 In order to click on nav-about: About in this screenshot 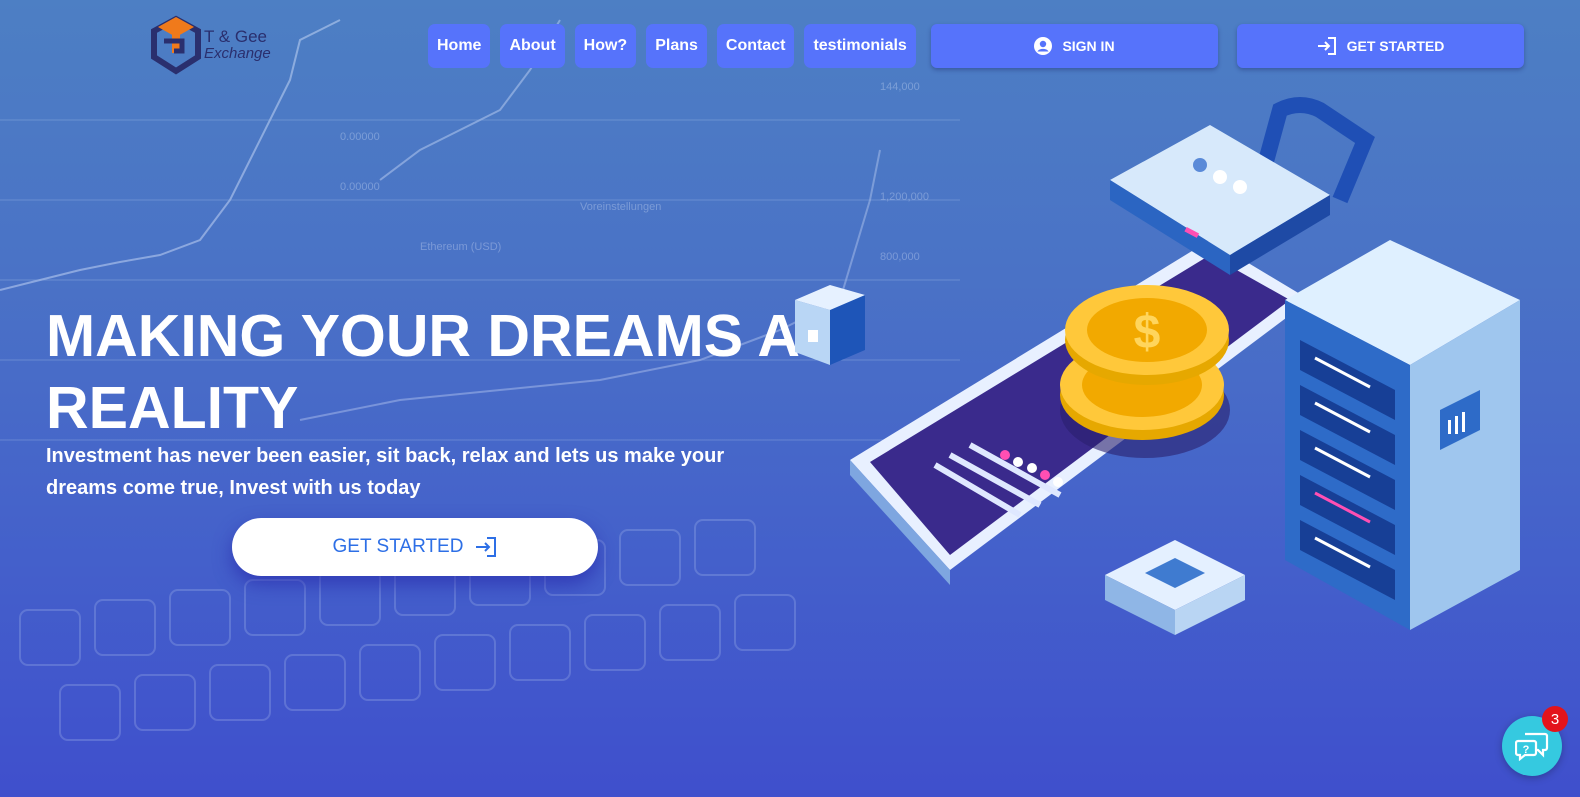, I will do `click(532, 46)`.